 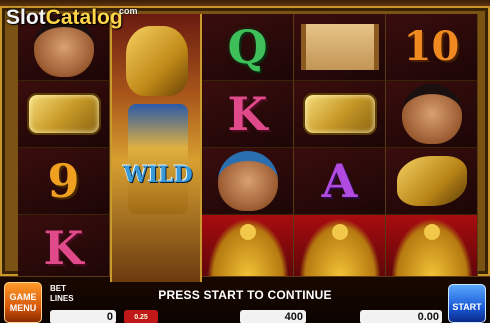 What do you see at coordinates (128, 11) in the screenshot?
I see `watermark-suffix: com` at bounding box center [128, 11].